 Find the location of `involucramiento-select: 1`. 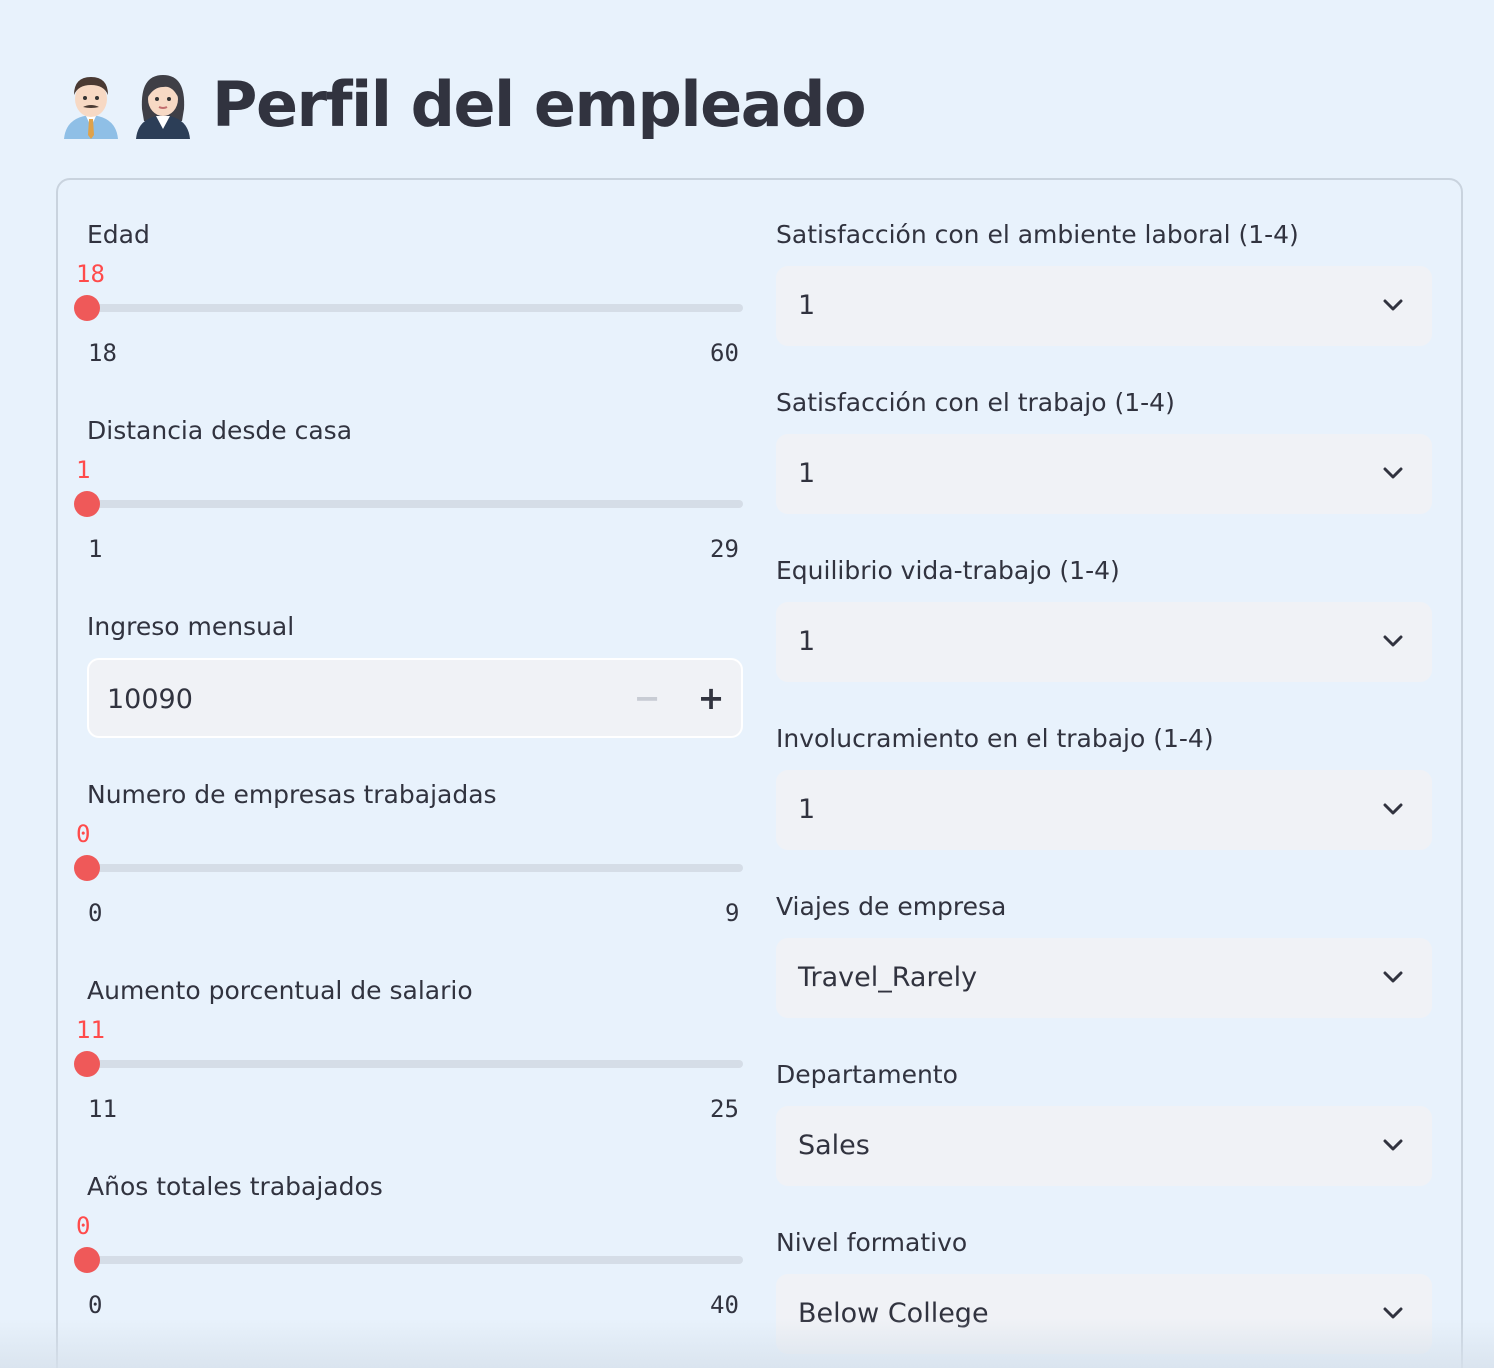

involucramiento-select: 1 is located at coordinates (1104, 810).